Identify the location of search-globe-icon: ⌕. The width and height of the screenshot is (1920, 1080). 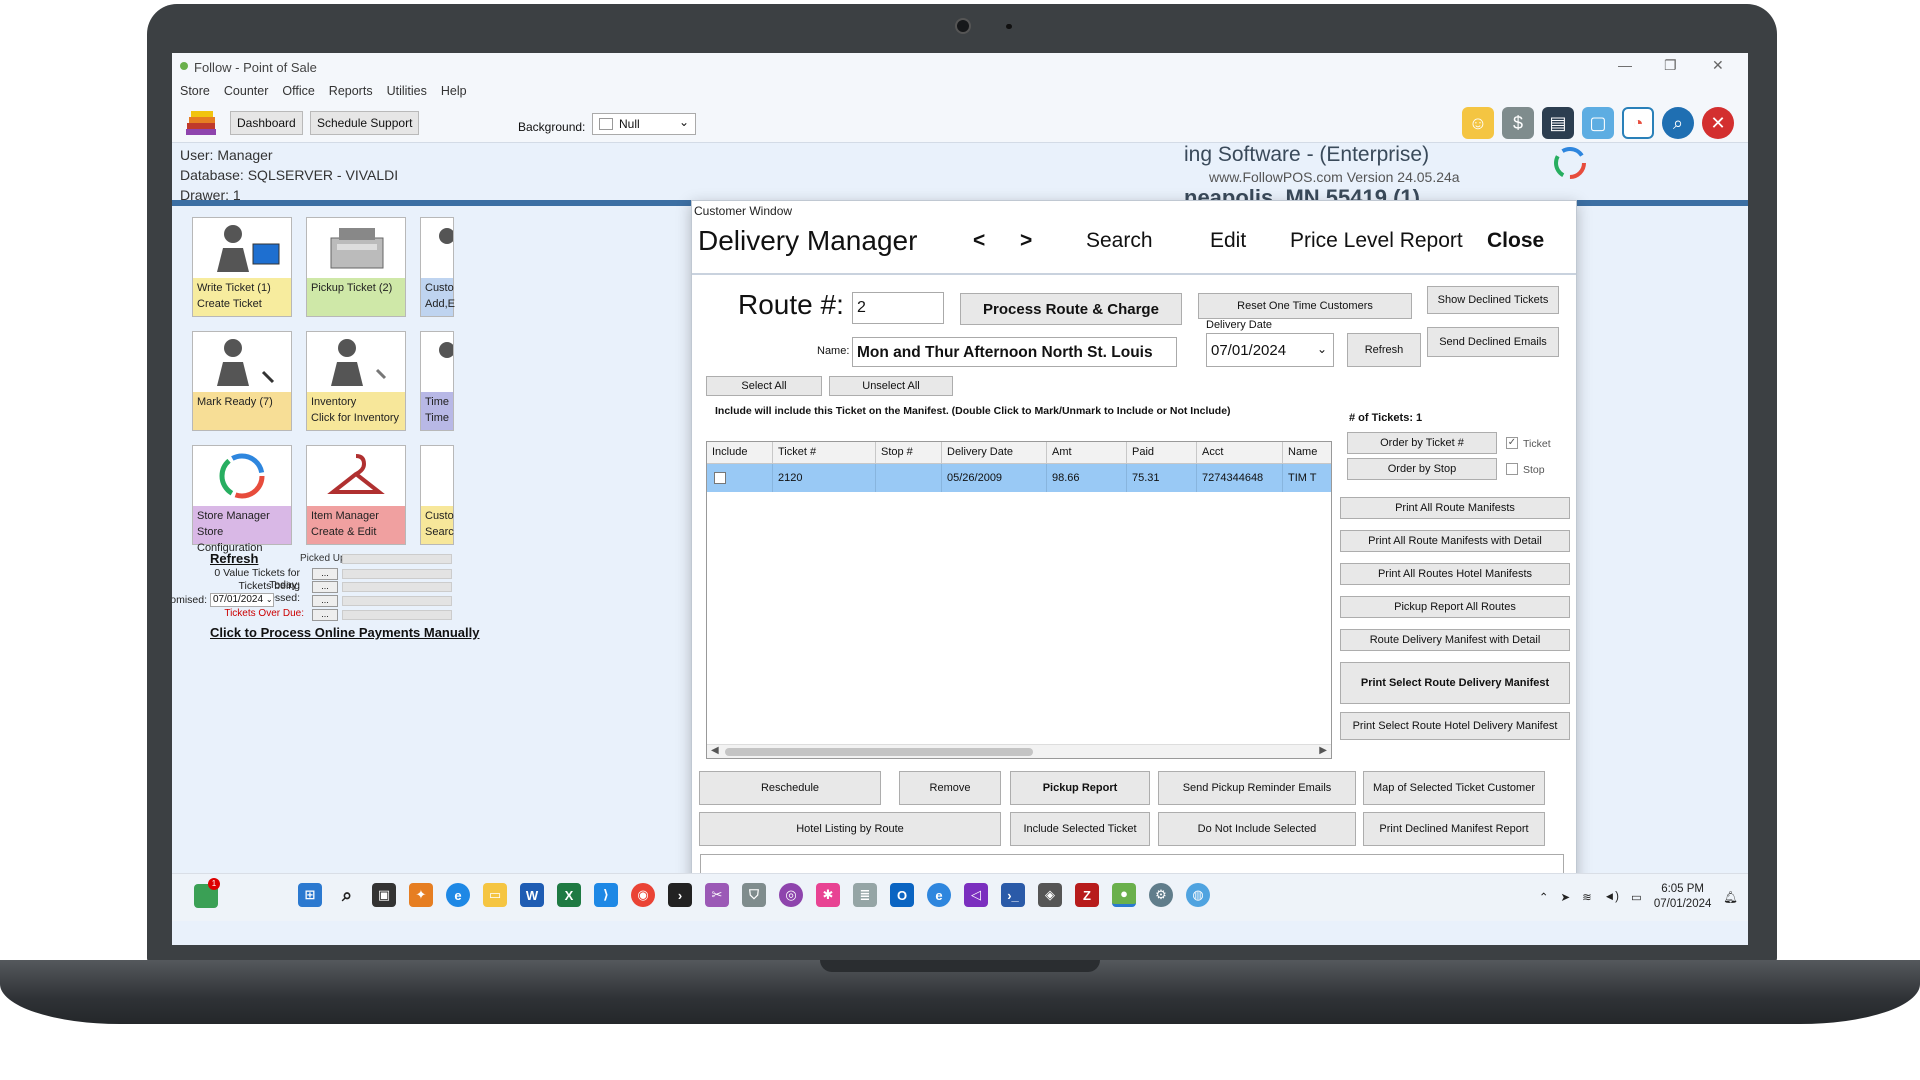
(1678, 123).